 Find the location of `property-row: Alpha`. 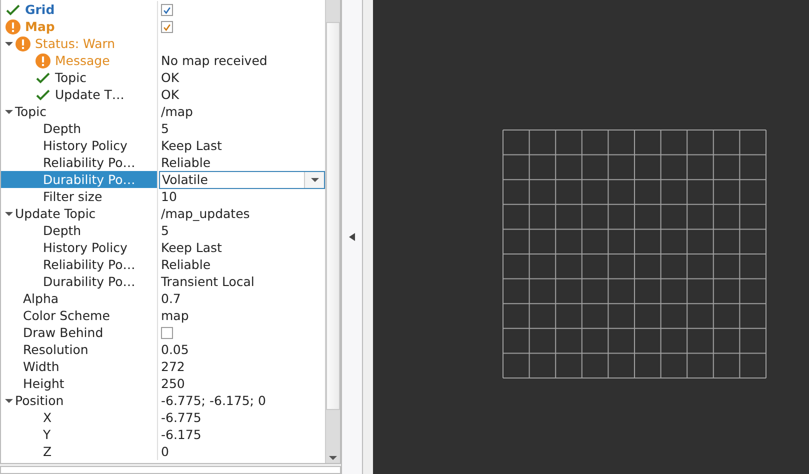

property-row: Alpha is located at coordinates (79, 298).